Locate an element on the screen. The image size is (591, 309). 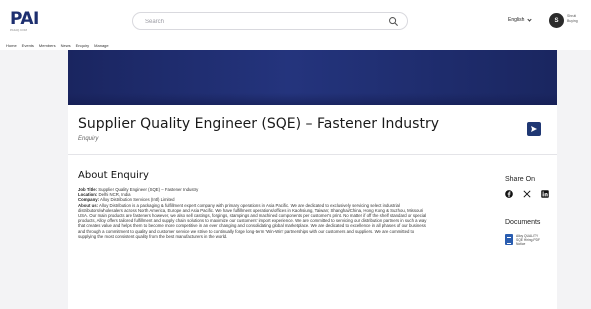
search-input is located at coordinates (265, 22).